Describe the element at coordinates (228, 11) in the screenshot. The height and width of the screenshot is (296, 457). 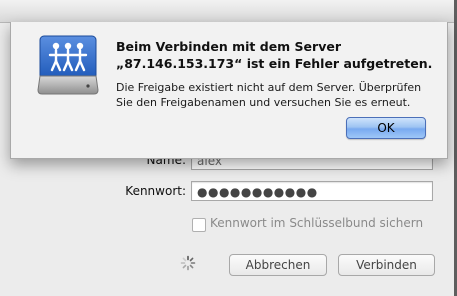
I see `window-titlebar` at that location.